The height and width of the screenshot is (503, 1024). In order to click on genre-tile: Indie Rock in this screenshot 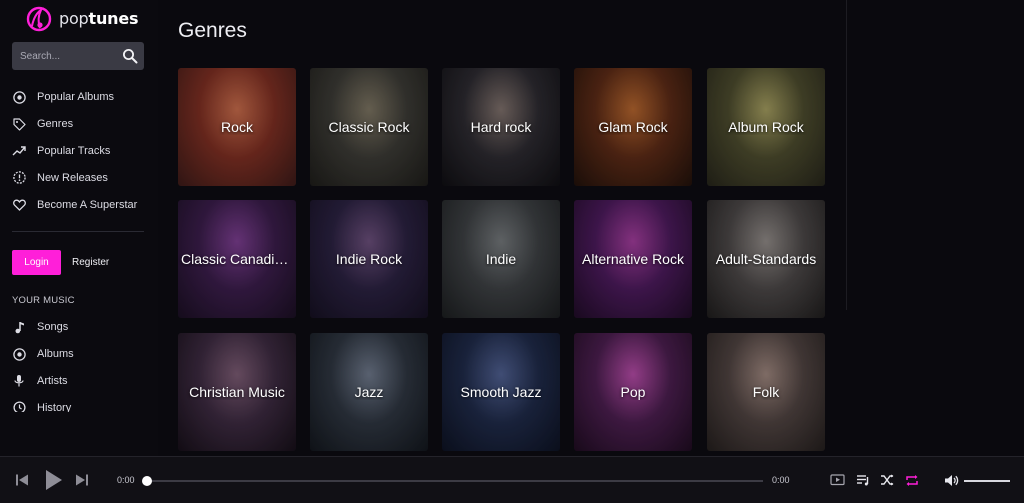, I will do `click(369, 259)`.